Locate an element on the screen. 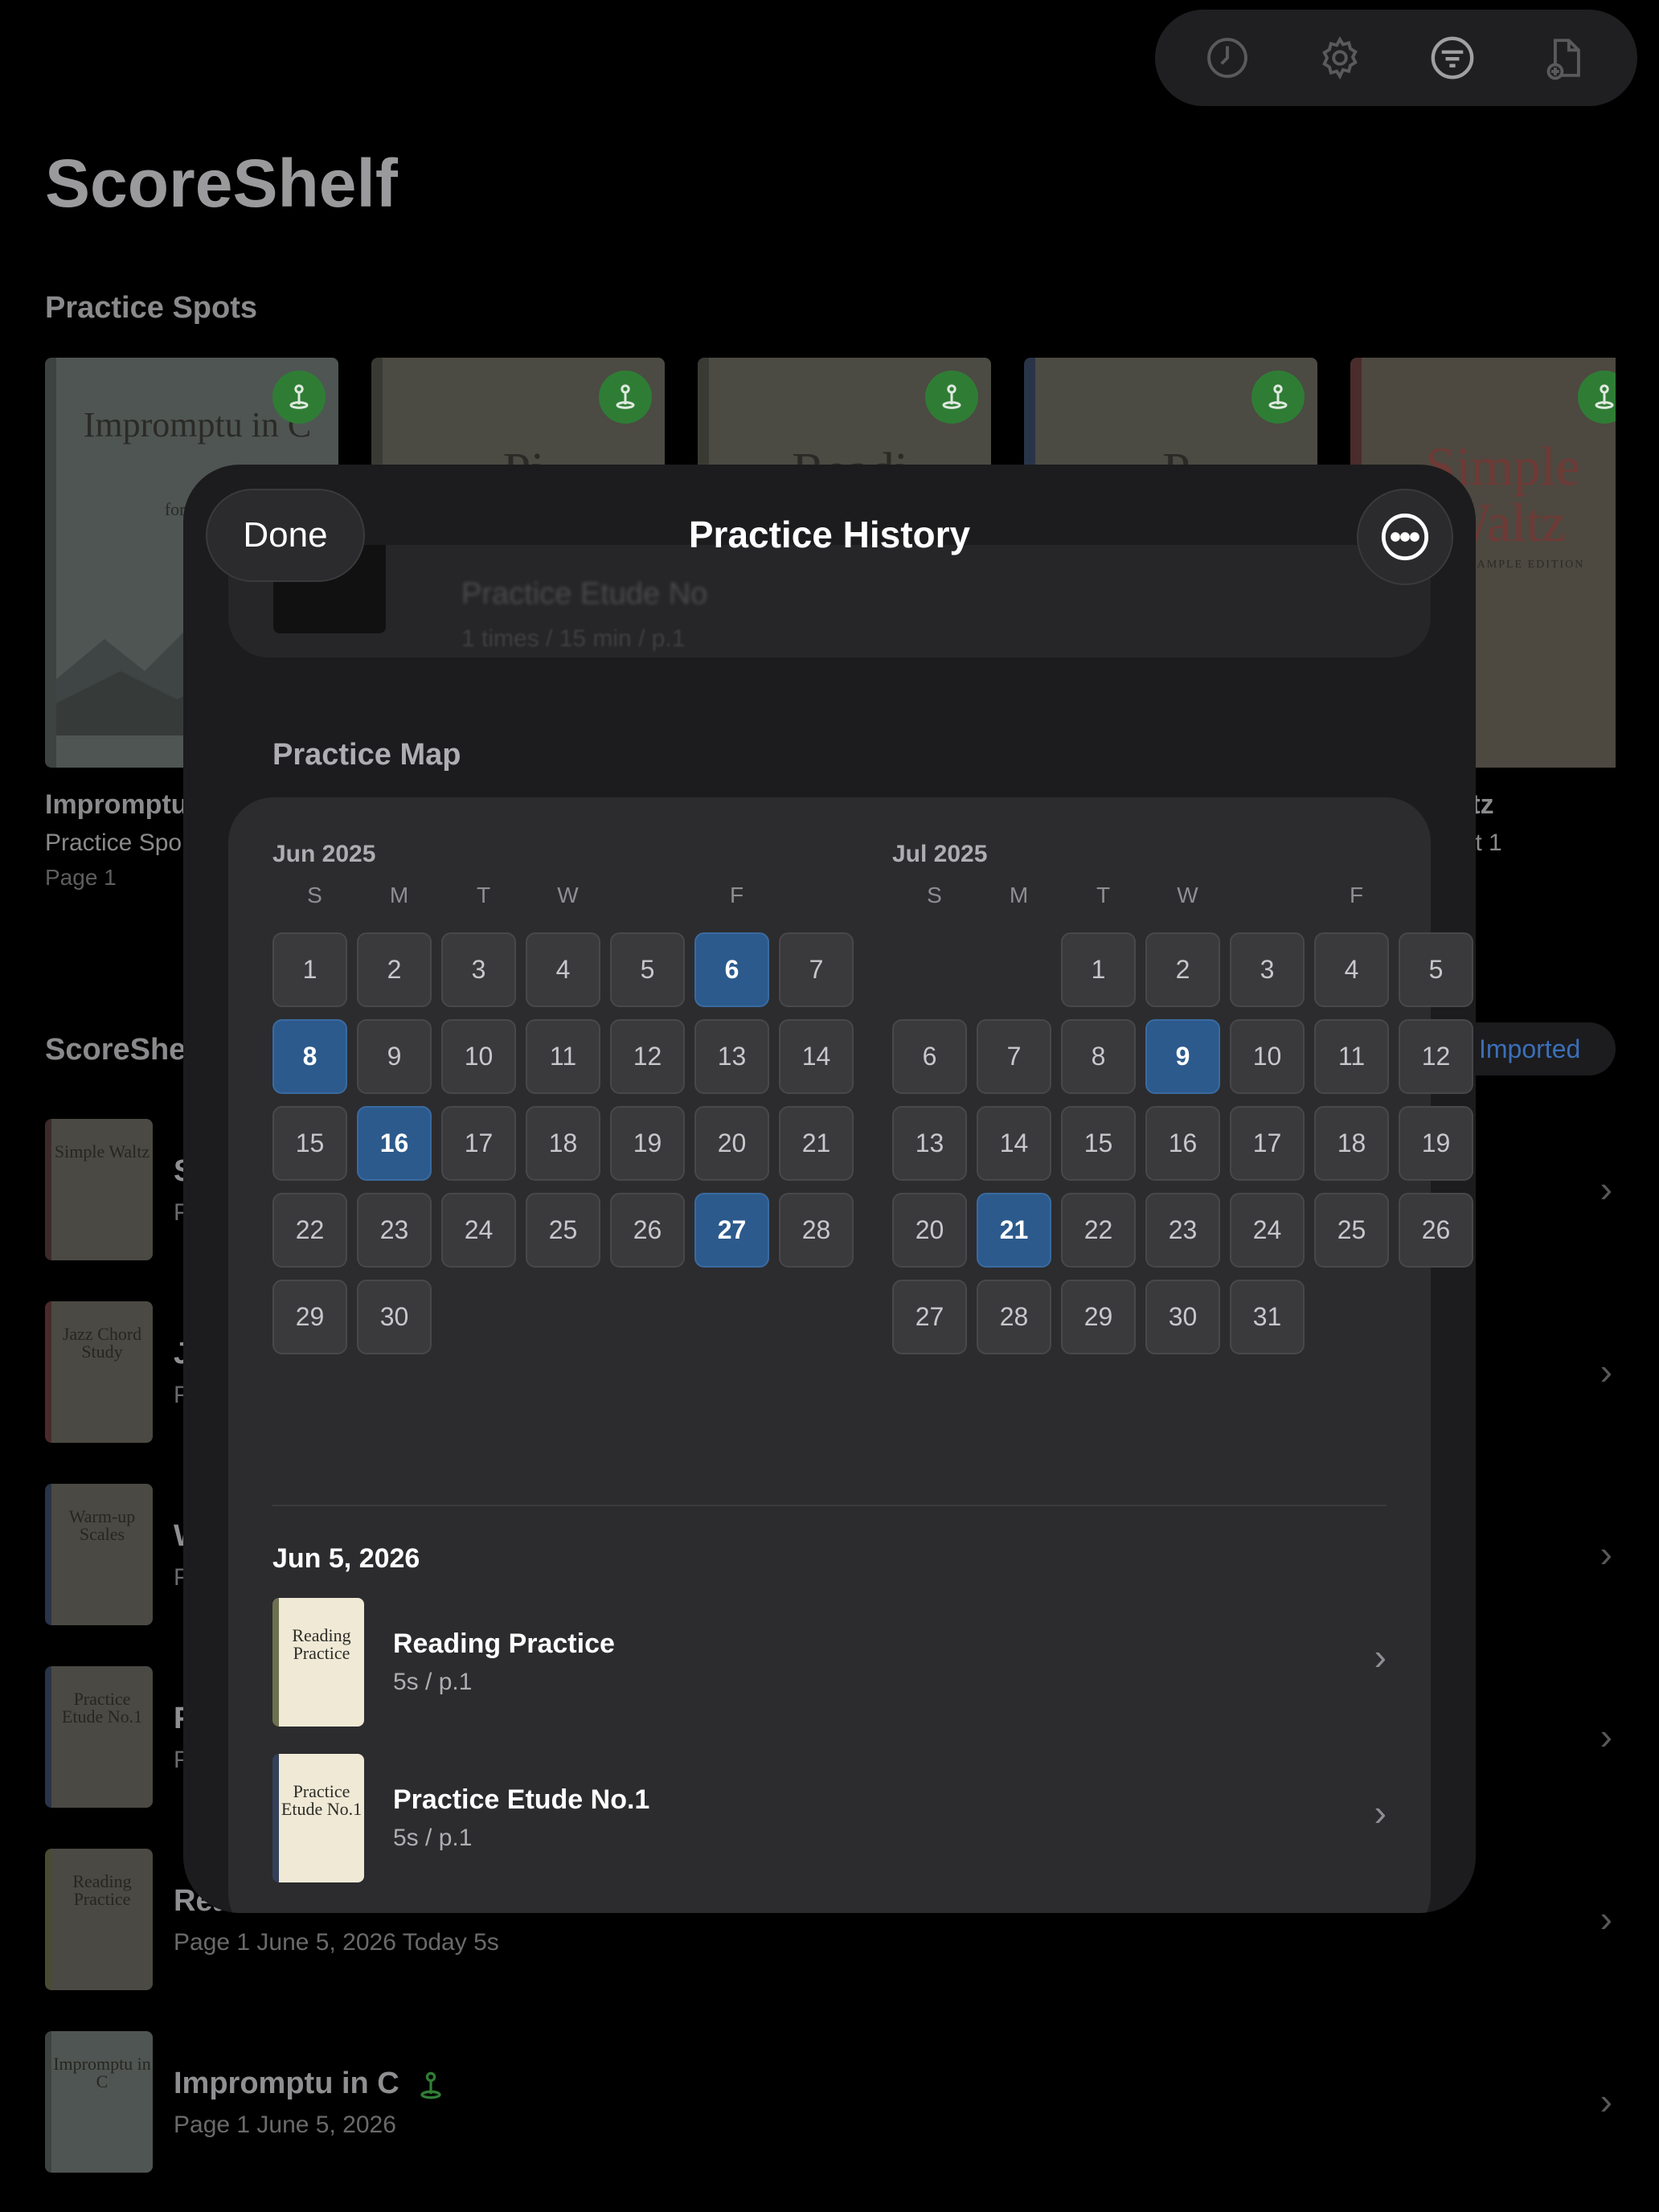 The width and height of the screenshot is (1659, 2212). empty-day-cell is located at coordinates (1014, 970).